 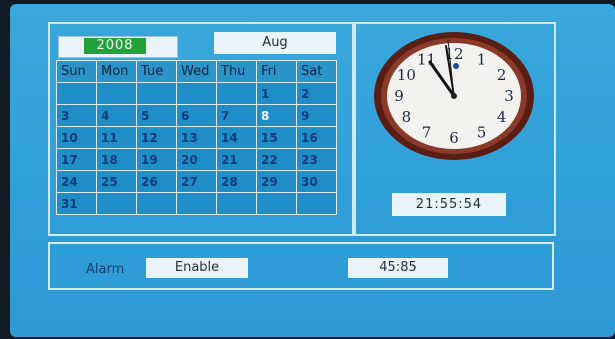 I want to click on clock-face-icon: 12 1234567891011, so click(x=454, y=96).